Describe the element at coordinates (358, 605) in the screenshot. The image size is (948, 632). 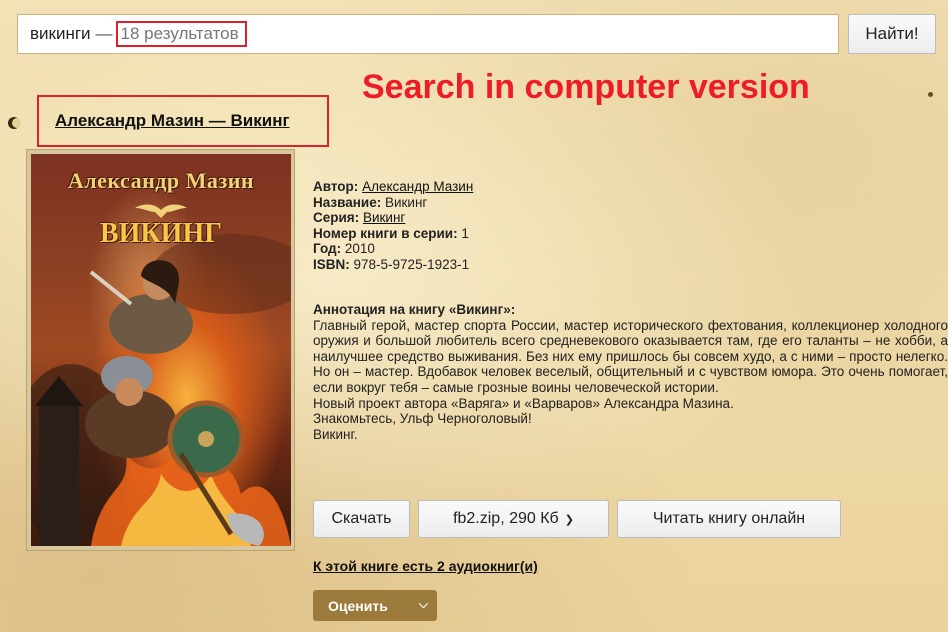
I see `rate-label: Оценить` at that location.